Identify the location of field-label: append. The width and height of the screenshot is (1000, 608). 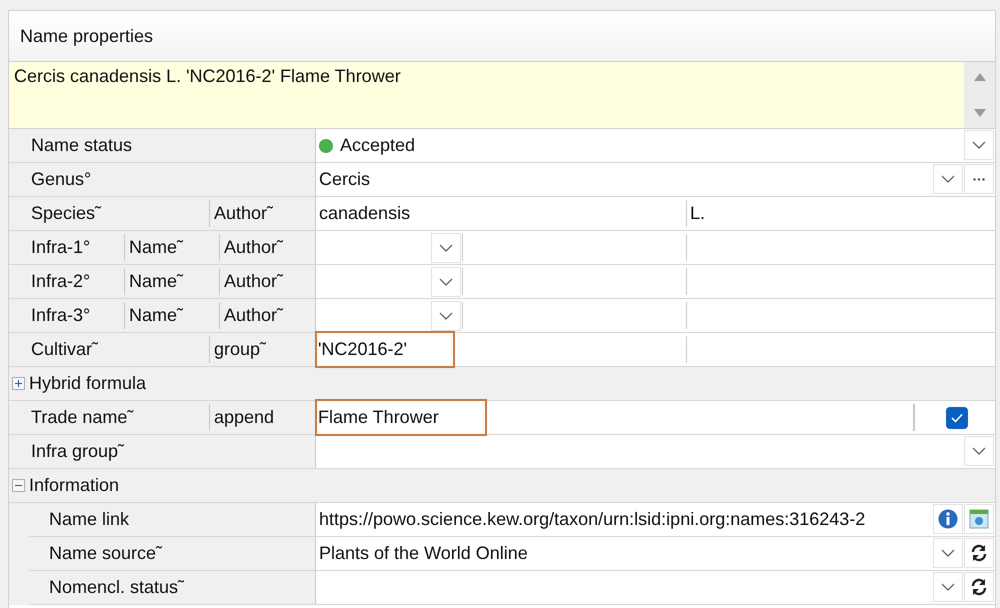
(244, 417).